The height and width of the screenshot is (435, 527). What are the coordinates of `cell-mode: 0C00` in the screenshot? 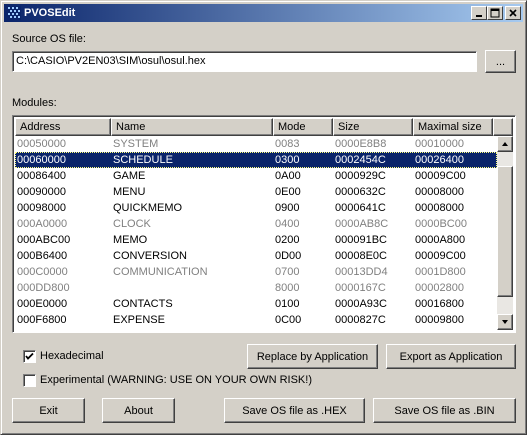 It's located at (288, 320).